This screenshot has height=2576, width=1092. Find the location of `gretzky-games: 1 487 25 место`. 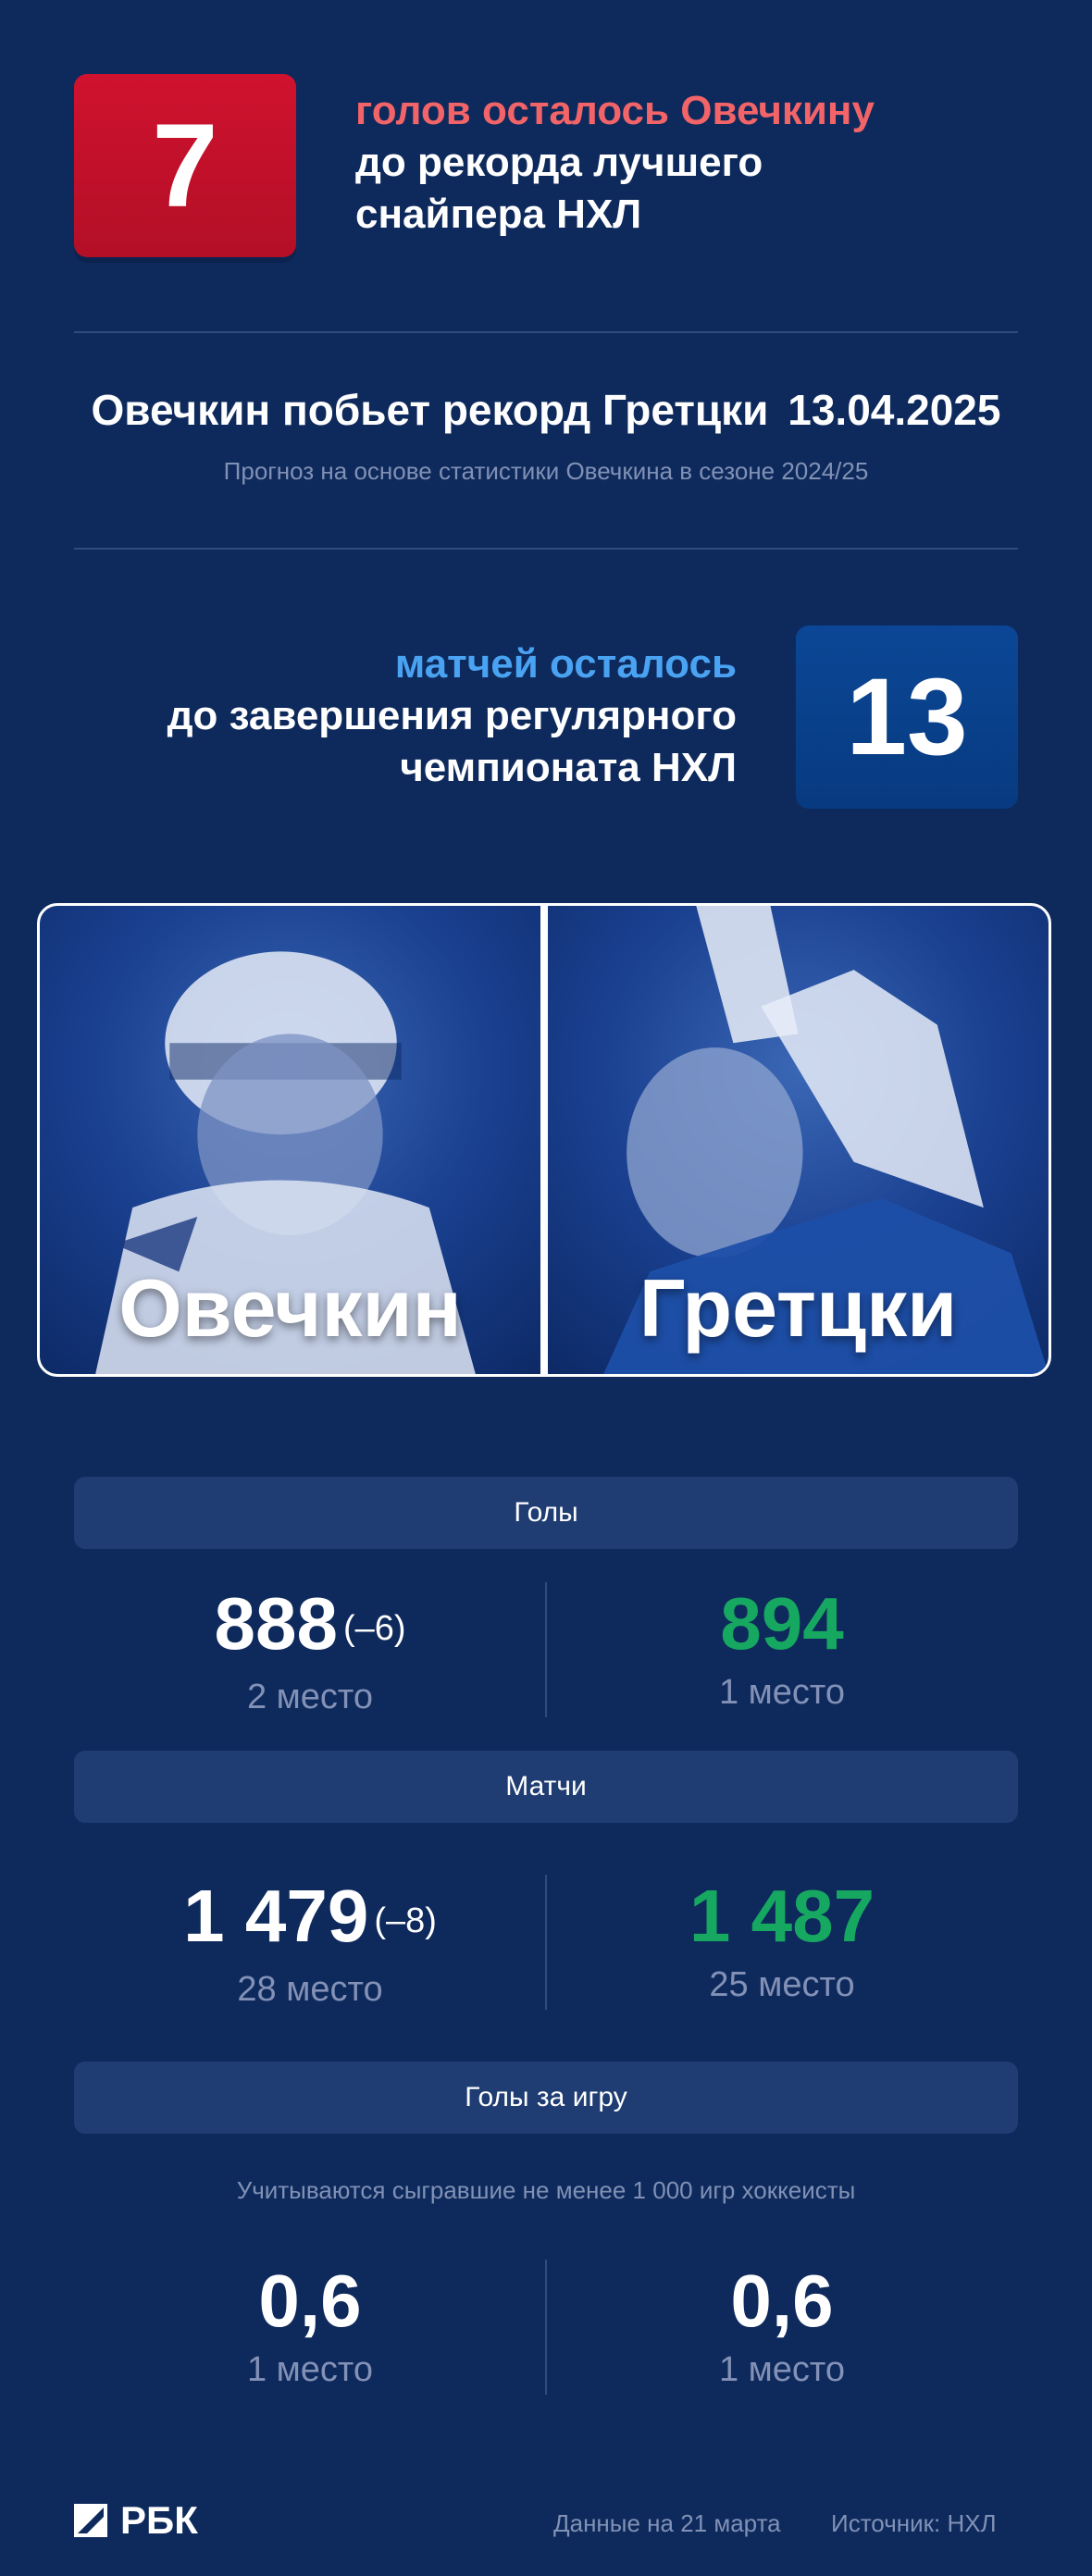

gretzky-games: 1 487 25 место is located at coordinates (782, 1941).